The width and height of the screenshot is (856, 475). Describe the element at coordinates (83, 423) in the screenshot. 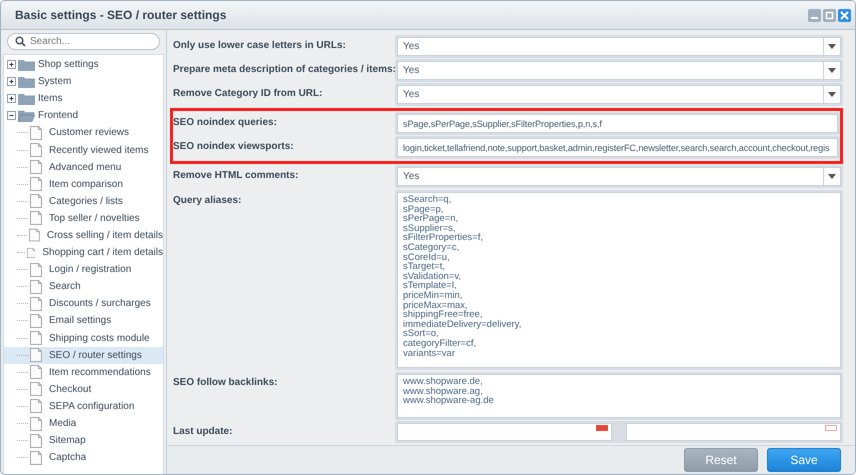

I see `tree-item: Media` at that location.